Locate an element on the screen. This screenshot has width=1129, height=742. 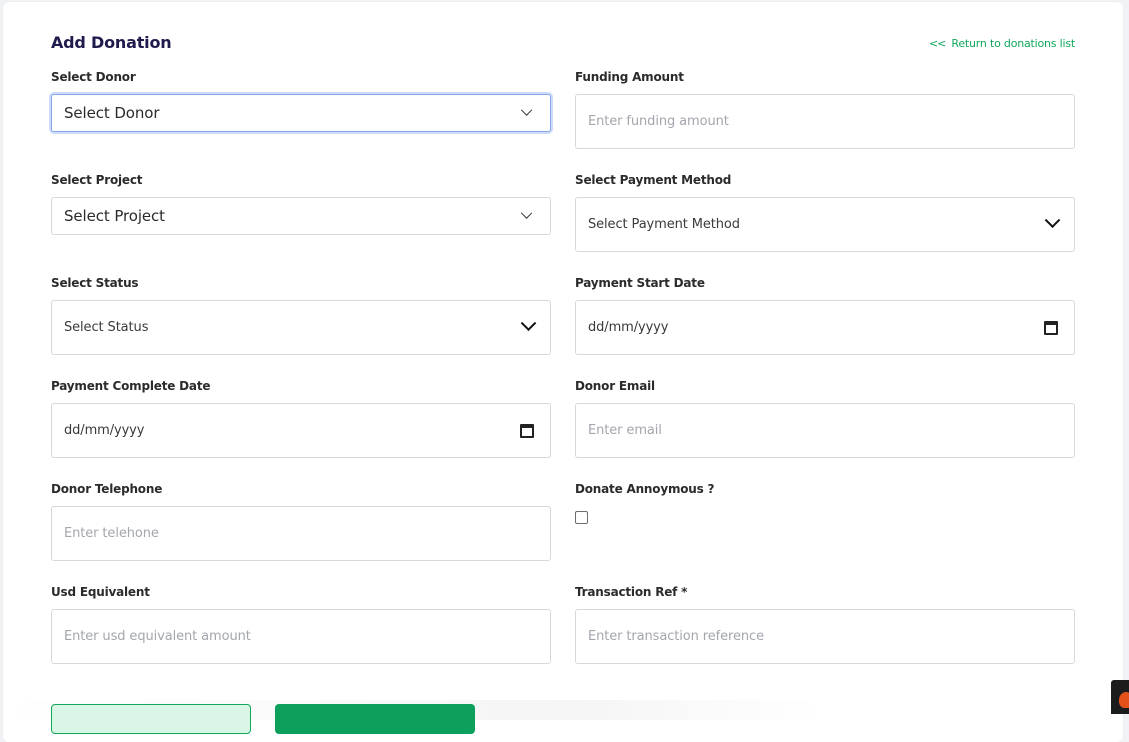
project-select-value: Select Project is located at coordinates (114, 216).